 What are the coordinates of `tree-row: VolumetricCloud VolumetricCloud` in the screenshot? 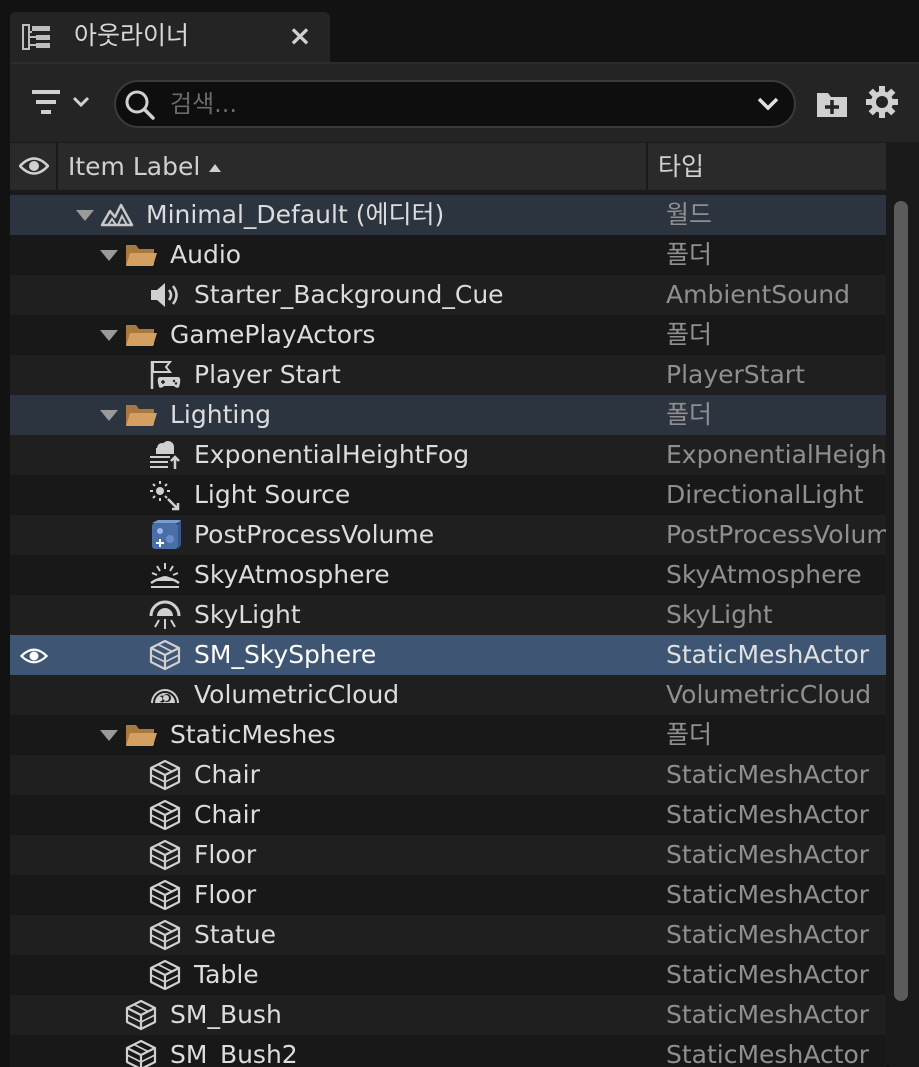 It's located at (448, 695).